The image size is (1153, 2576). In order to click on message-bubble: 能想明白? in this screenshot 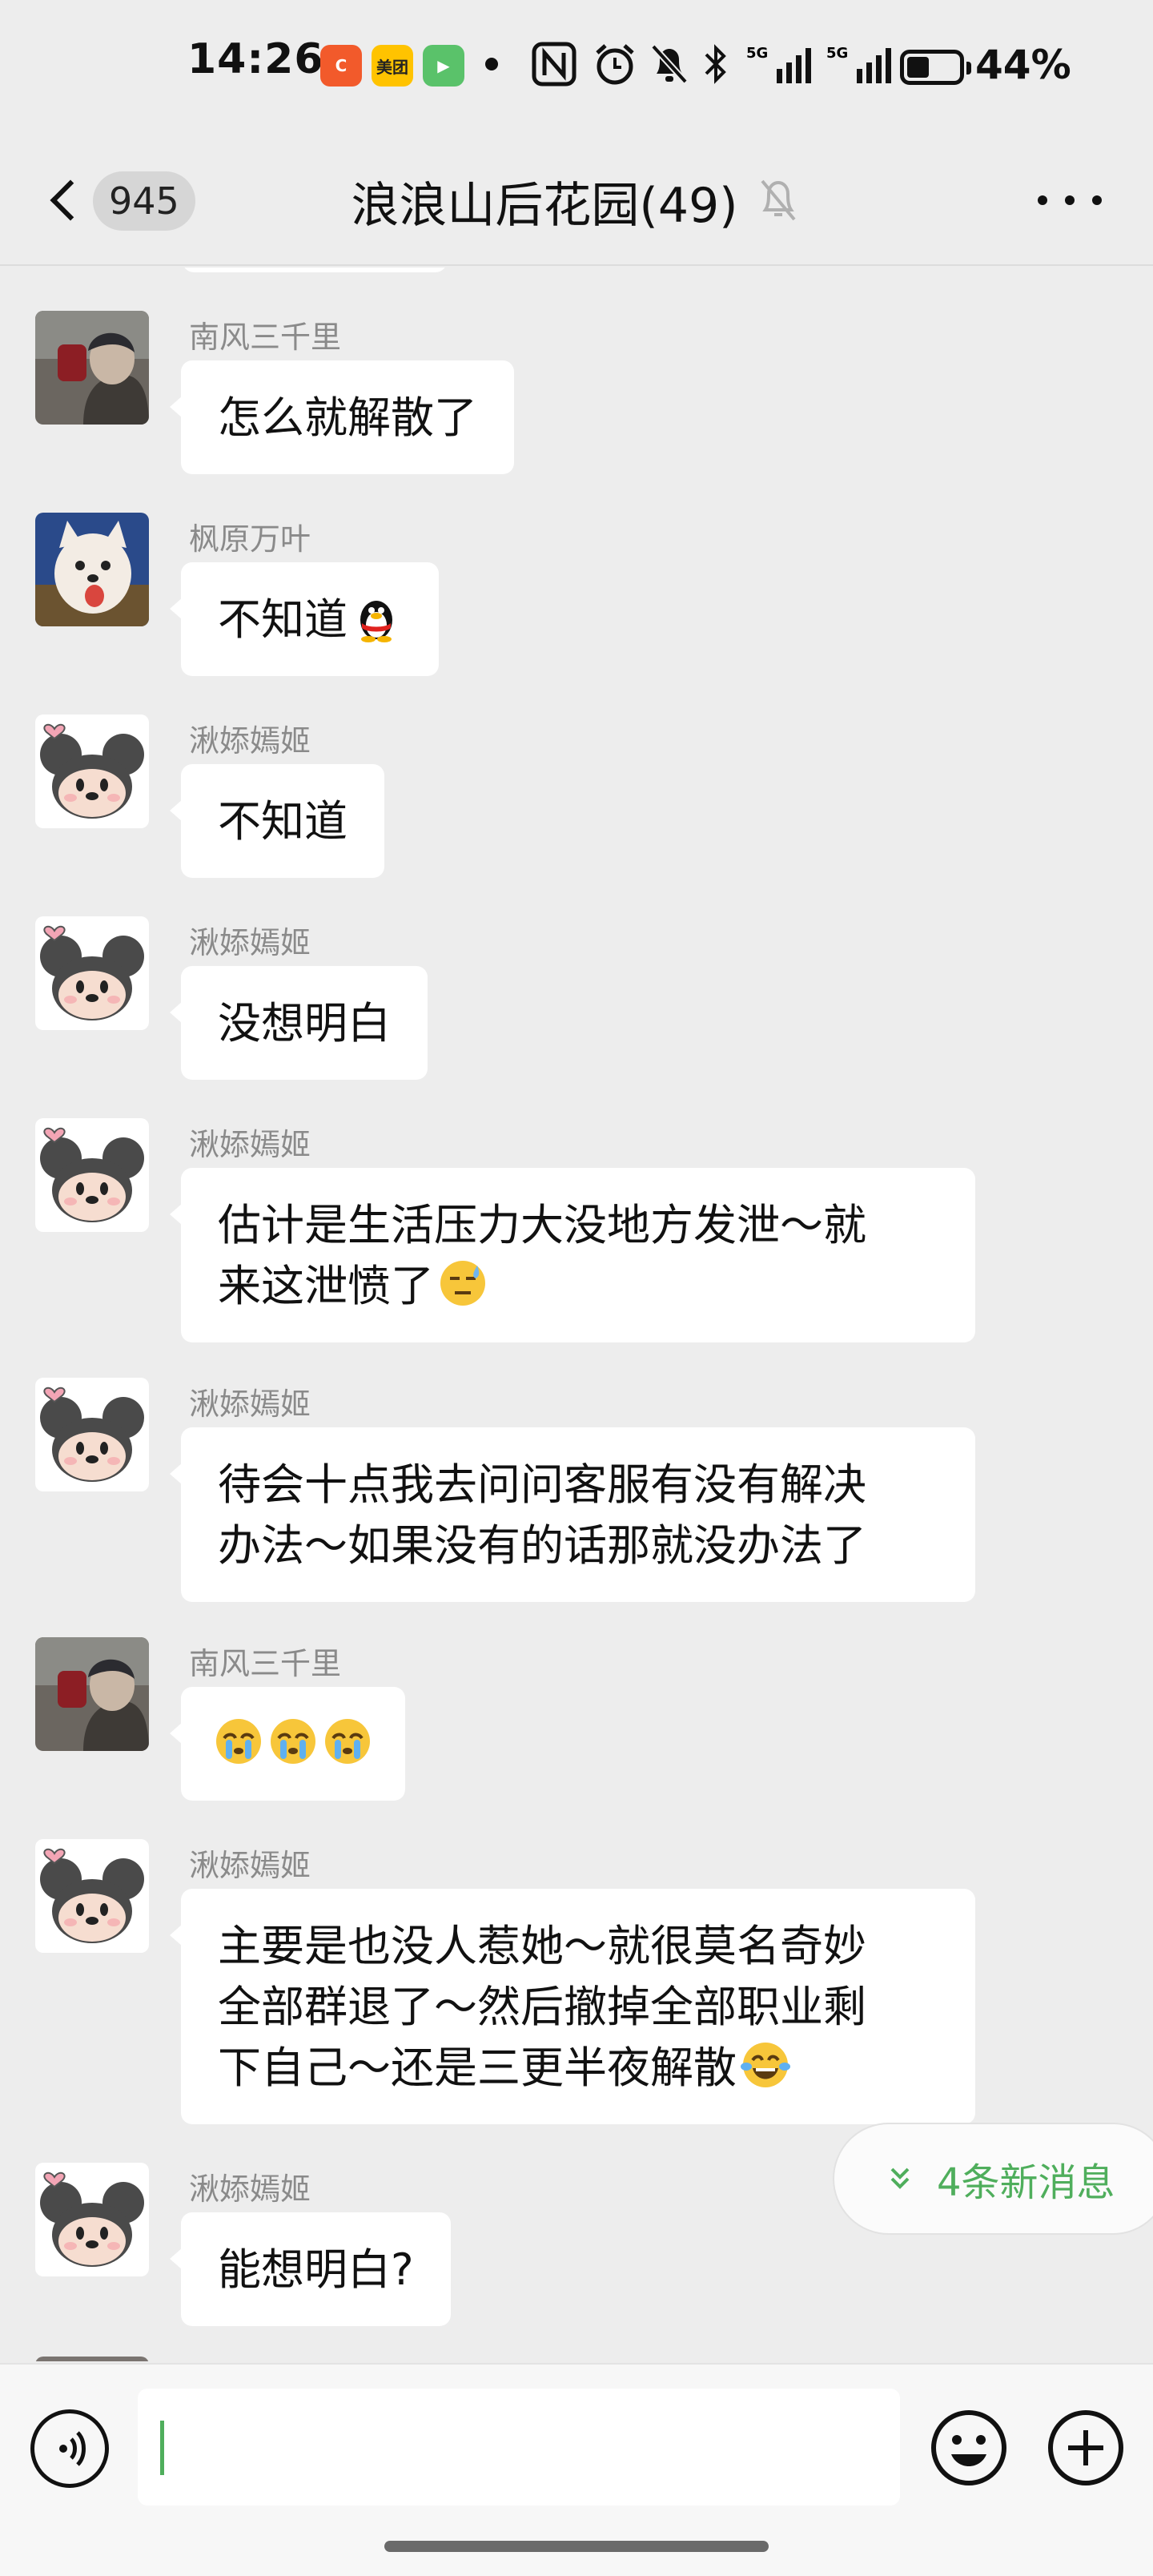, I will do `click(310, 2269)`.